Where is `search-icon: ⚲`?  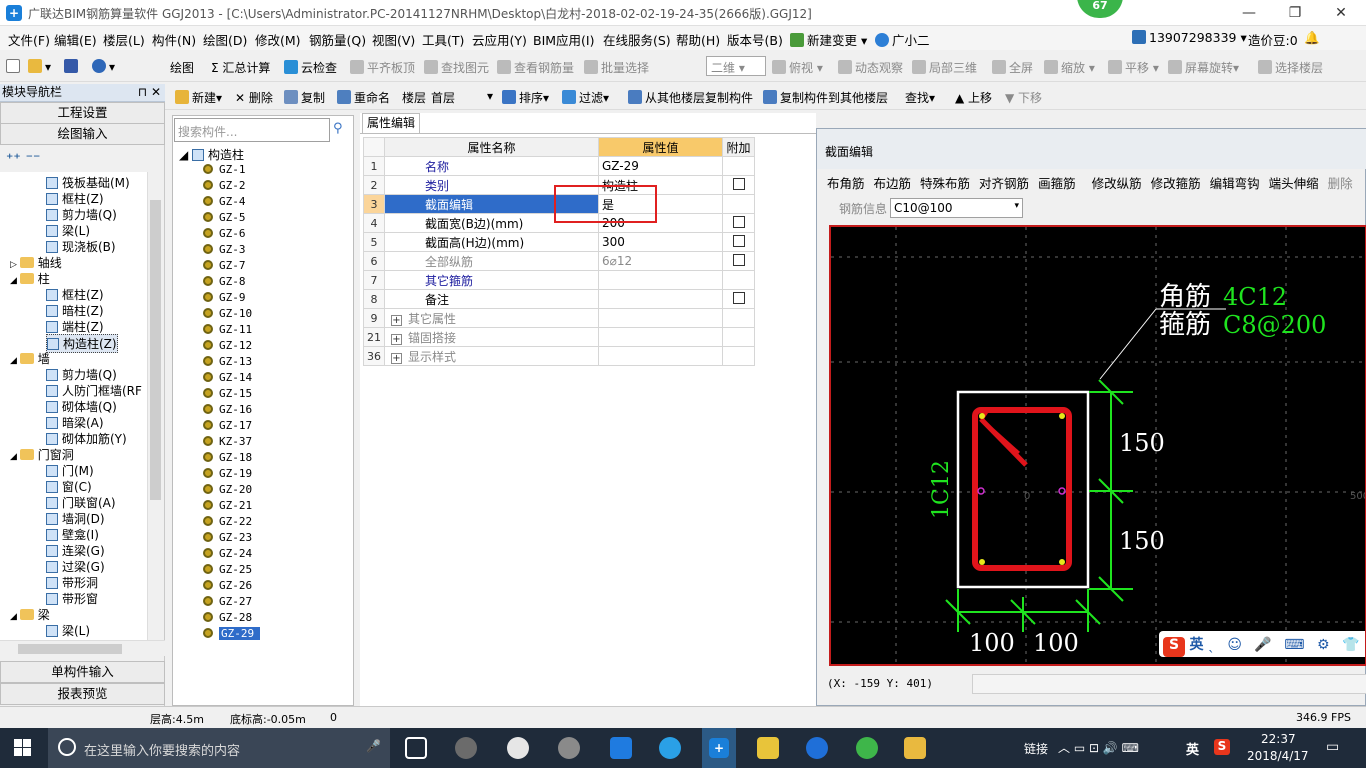
search-icon: ⚲ is located at coordinates (338, 128).